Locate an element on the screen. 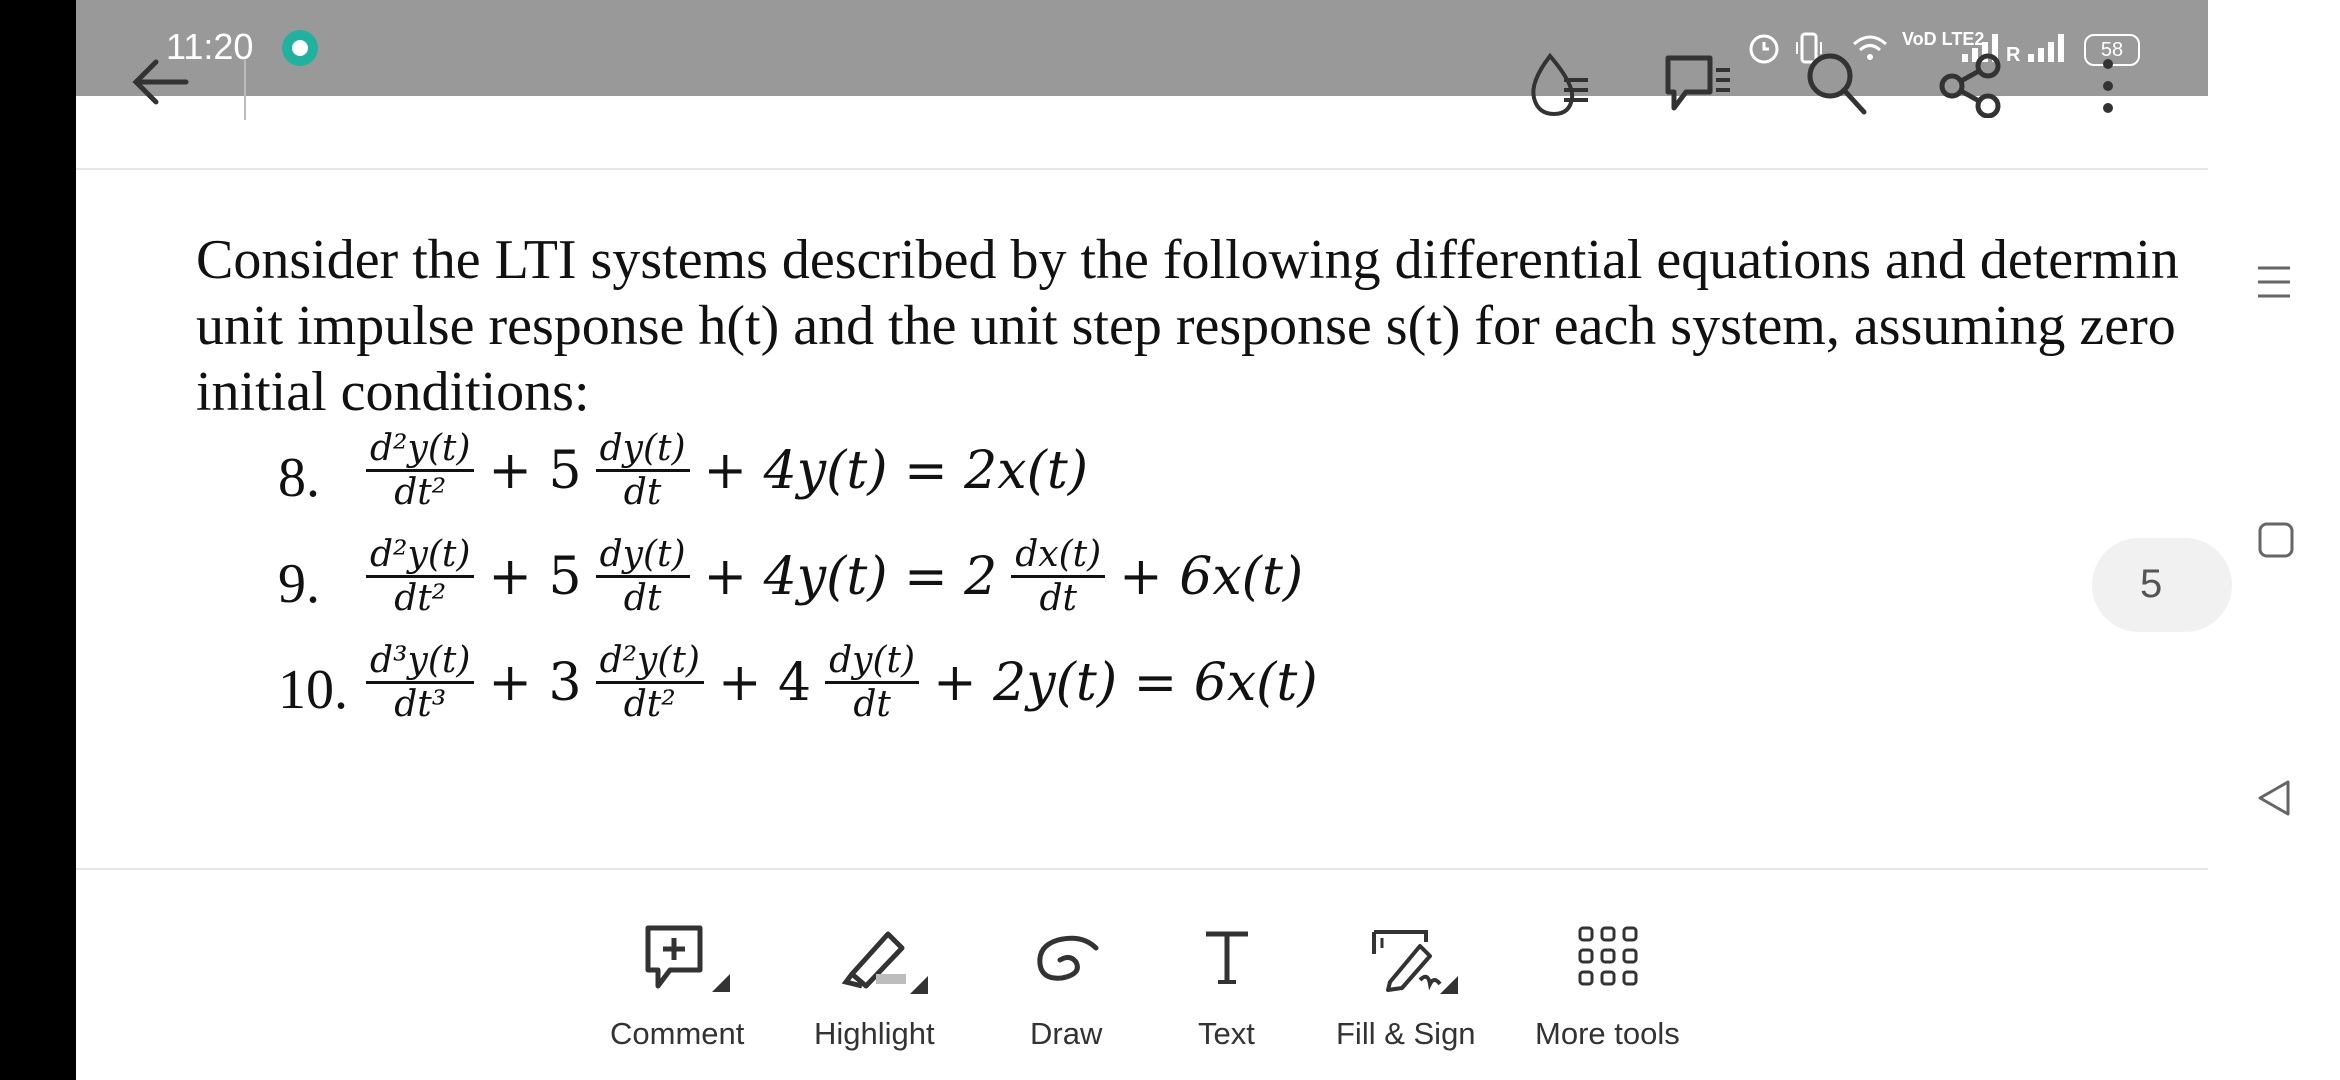  term: + 2y(t) = 6x(t) is located at coordinates (1125, 682).